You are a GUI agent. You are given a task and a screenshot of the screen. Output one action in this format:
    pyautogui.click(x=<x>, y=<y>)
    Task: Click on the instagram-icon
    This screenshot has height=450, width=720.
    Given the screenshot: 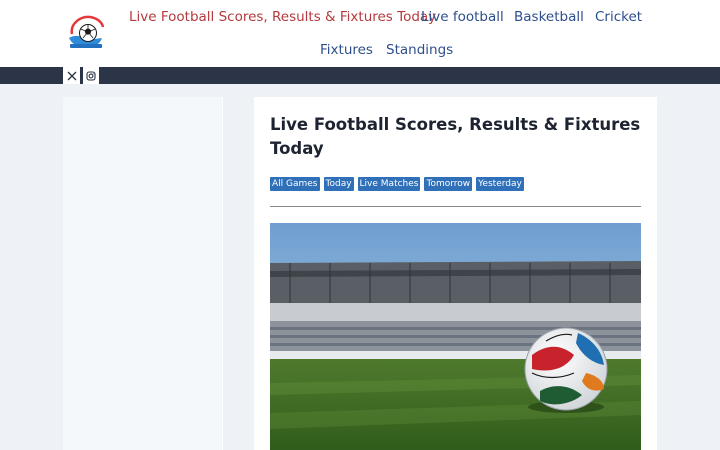 What is the action you would take?
    pyautogui.click(x=91, y=75)
    